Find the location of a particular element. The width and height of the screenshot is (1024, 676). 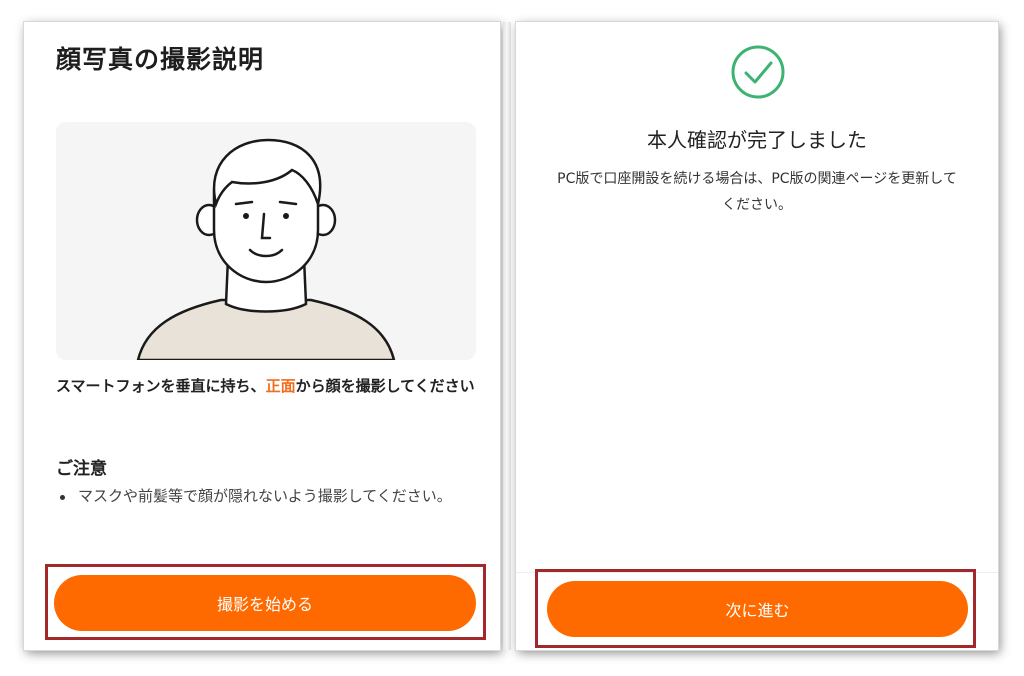

notice-list: マスクや前髪等で顔が隠れないよう撮影してください。 is located at coordinates (266, 496).